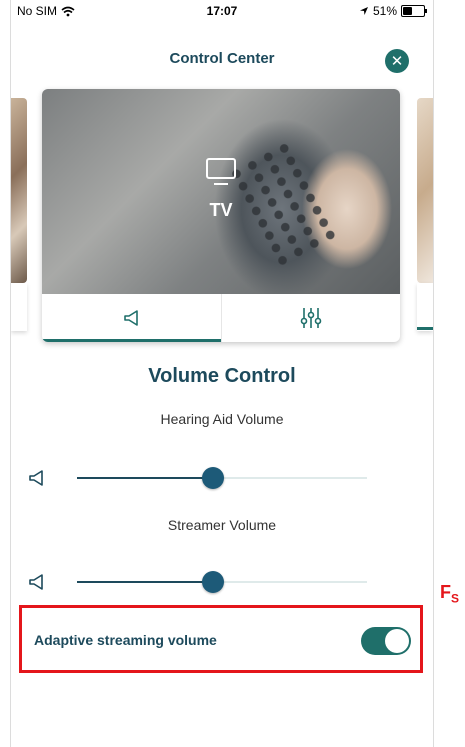 The image size is (465, 747). What do you see at coordinates (408, 11) in the screenshot?
I see `battery-level` at bounding box center [408, 11].